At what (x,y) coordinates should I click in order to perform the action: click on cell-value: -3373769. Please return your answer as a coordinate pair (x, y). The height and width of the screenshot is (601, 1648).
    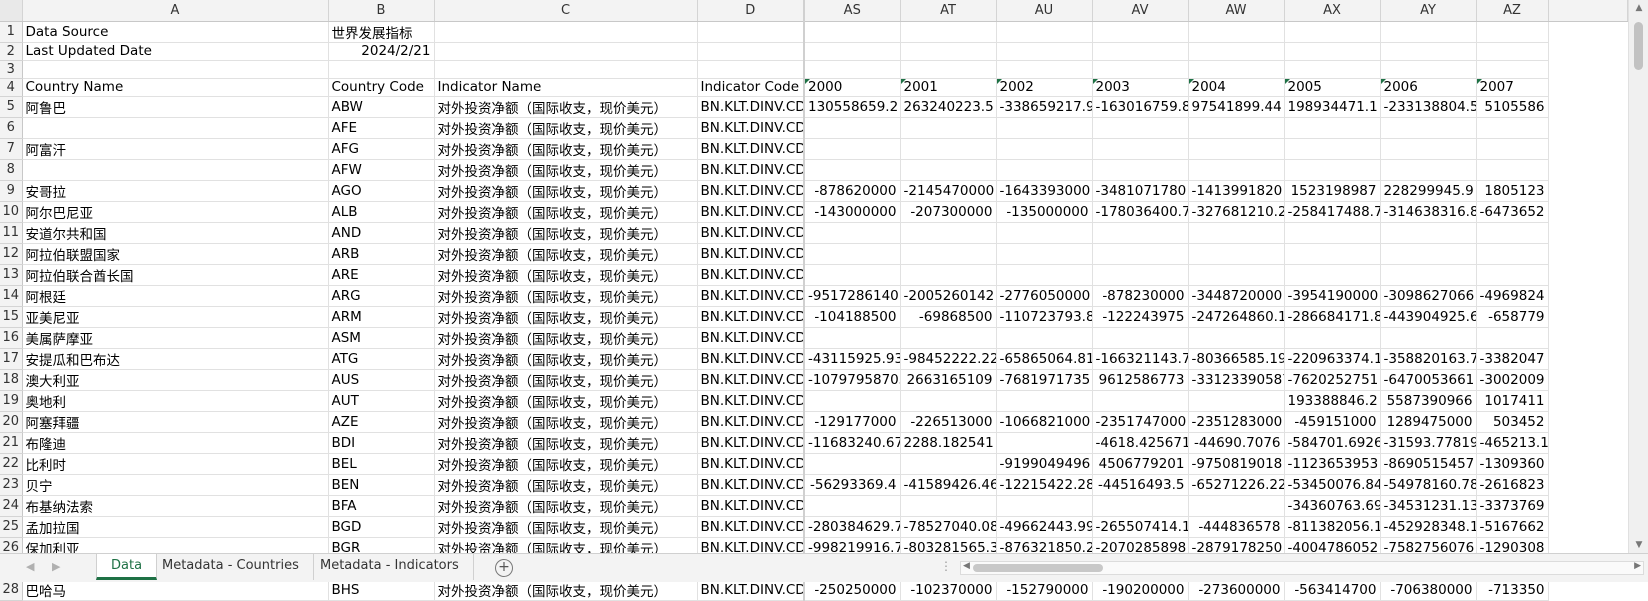
    Looking at the image, I should click on (1512, 506).